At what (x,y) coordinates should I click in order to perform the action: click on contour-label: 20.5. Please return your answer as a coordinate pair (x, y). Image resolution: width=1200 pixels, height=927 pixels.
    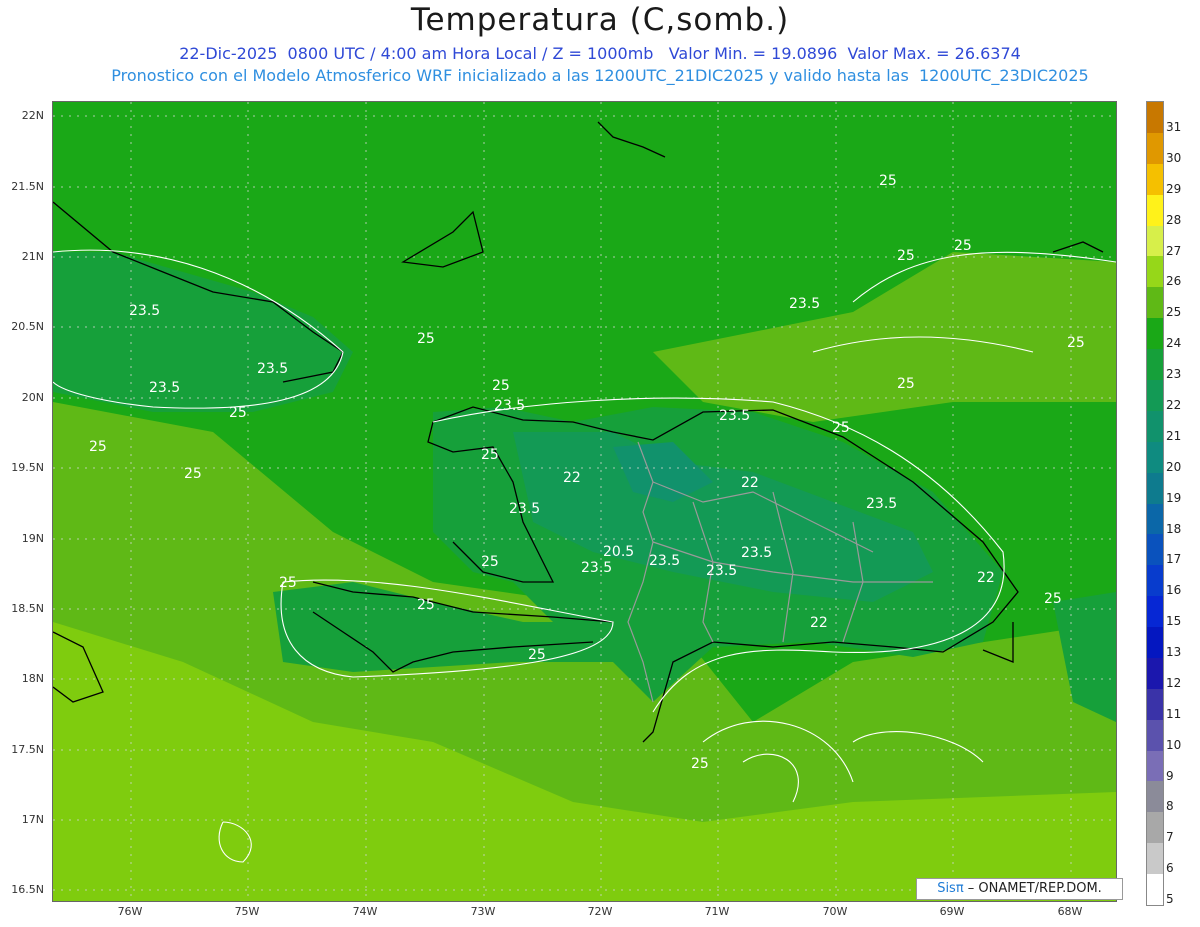
    Looking at the image, I should click on (619, 552).